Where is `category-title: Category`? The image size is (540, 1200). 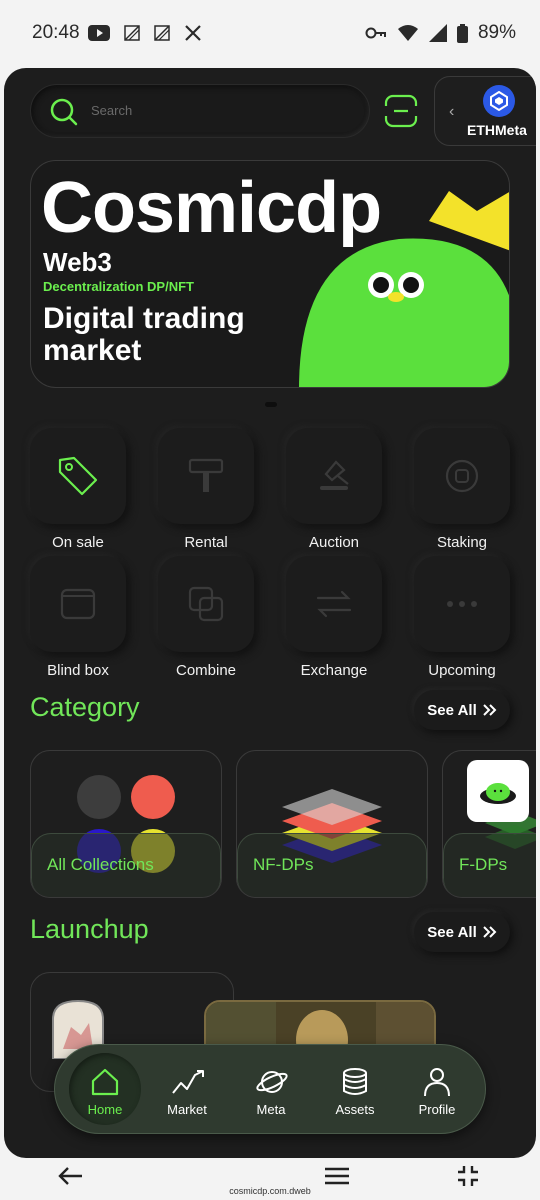 category-title: Category is located at coordinates (85, 707).